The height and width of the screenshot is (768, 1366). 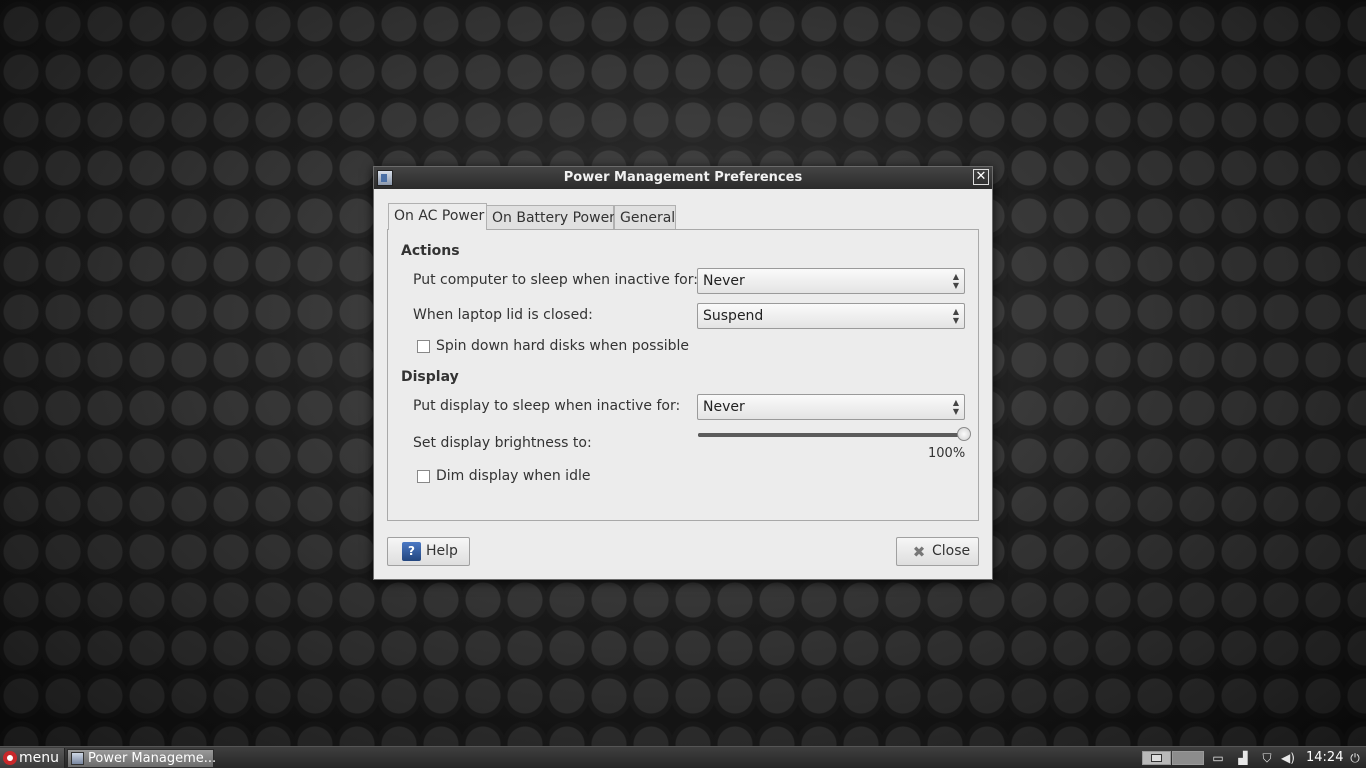 I want to click on menu-button: menu, so click(x=32, y=758).